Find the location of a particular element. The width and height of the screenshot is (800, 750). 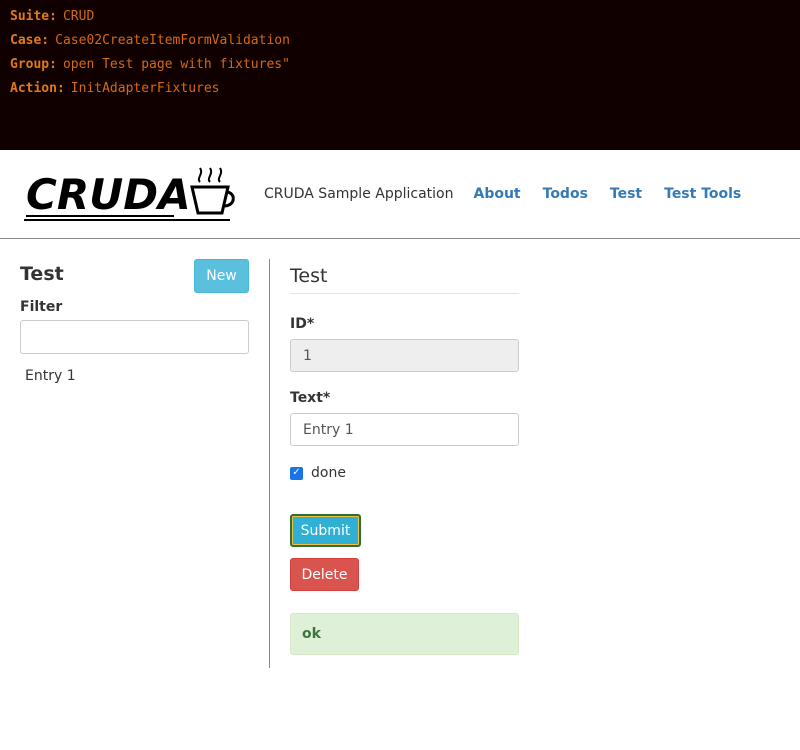

vertical-divider is located at coordinates (269, 463).